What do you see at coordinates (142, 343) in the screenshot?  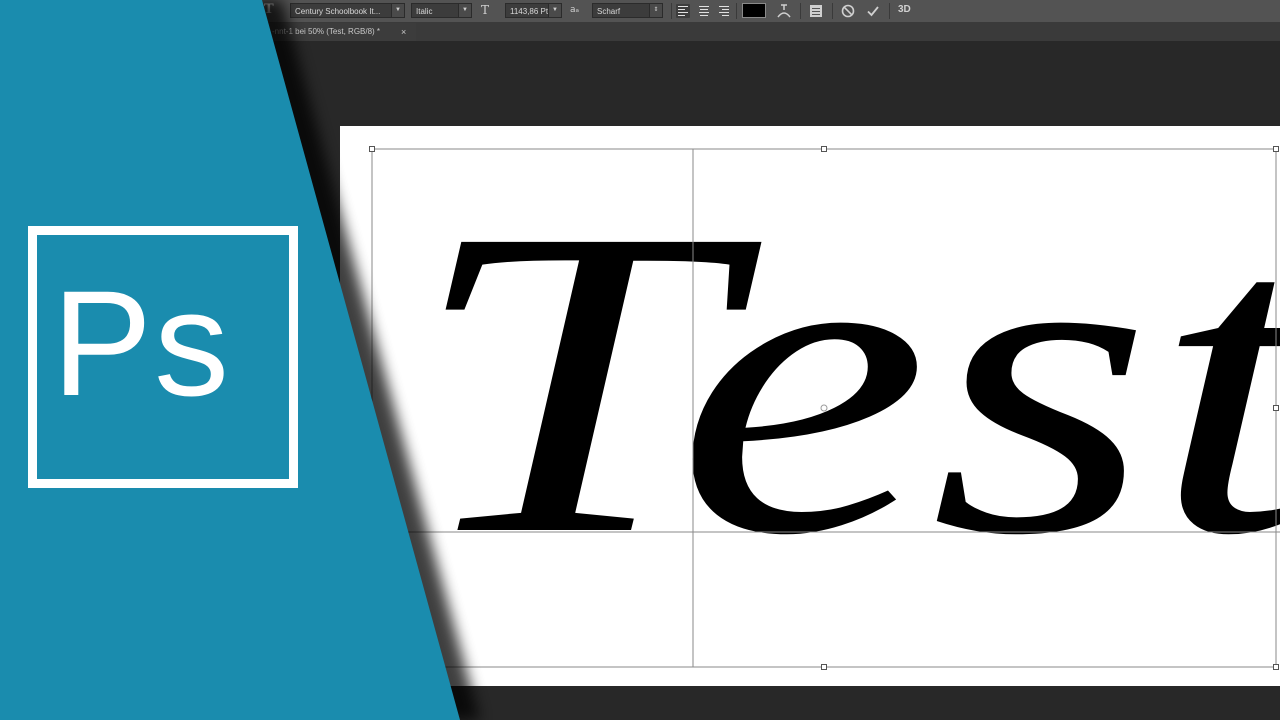 I see `photoshop-logo-text: Ps` at bounding box center [142, 343].